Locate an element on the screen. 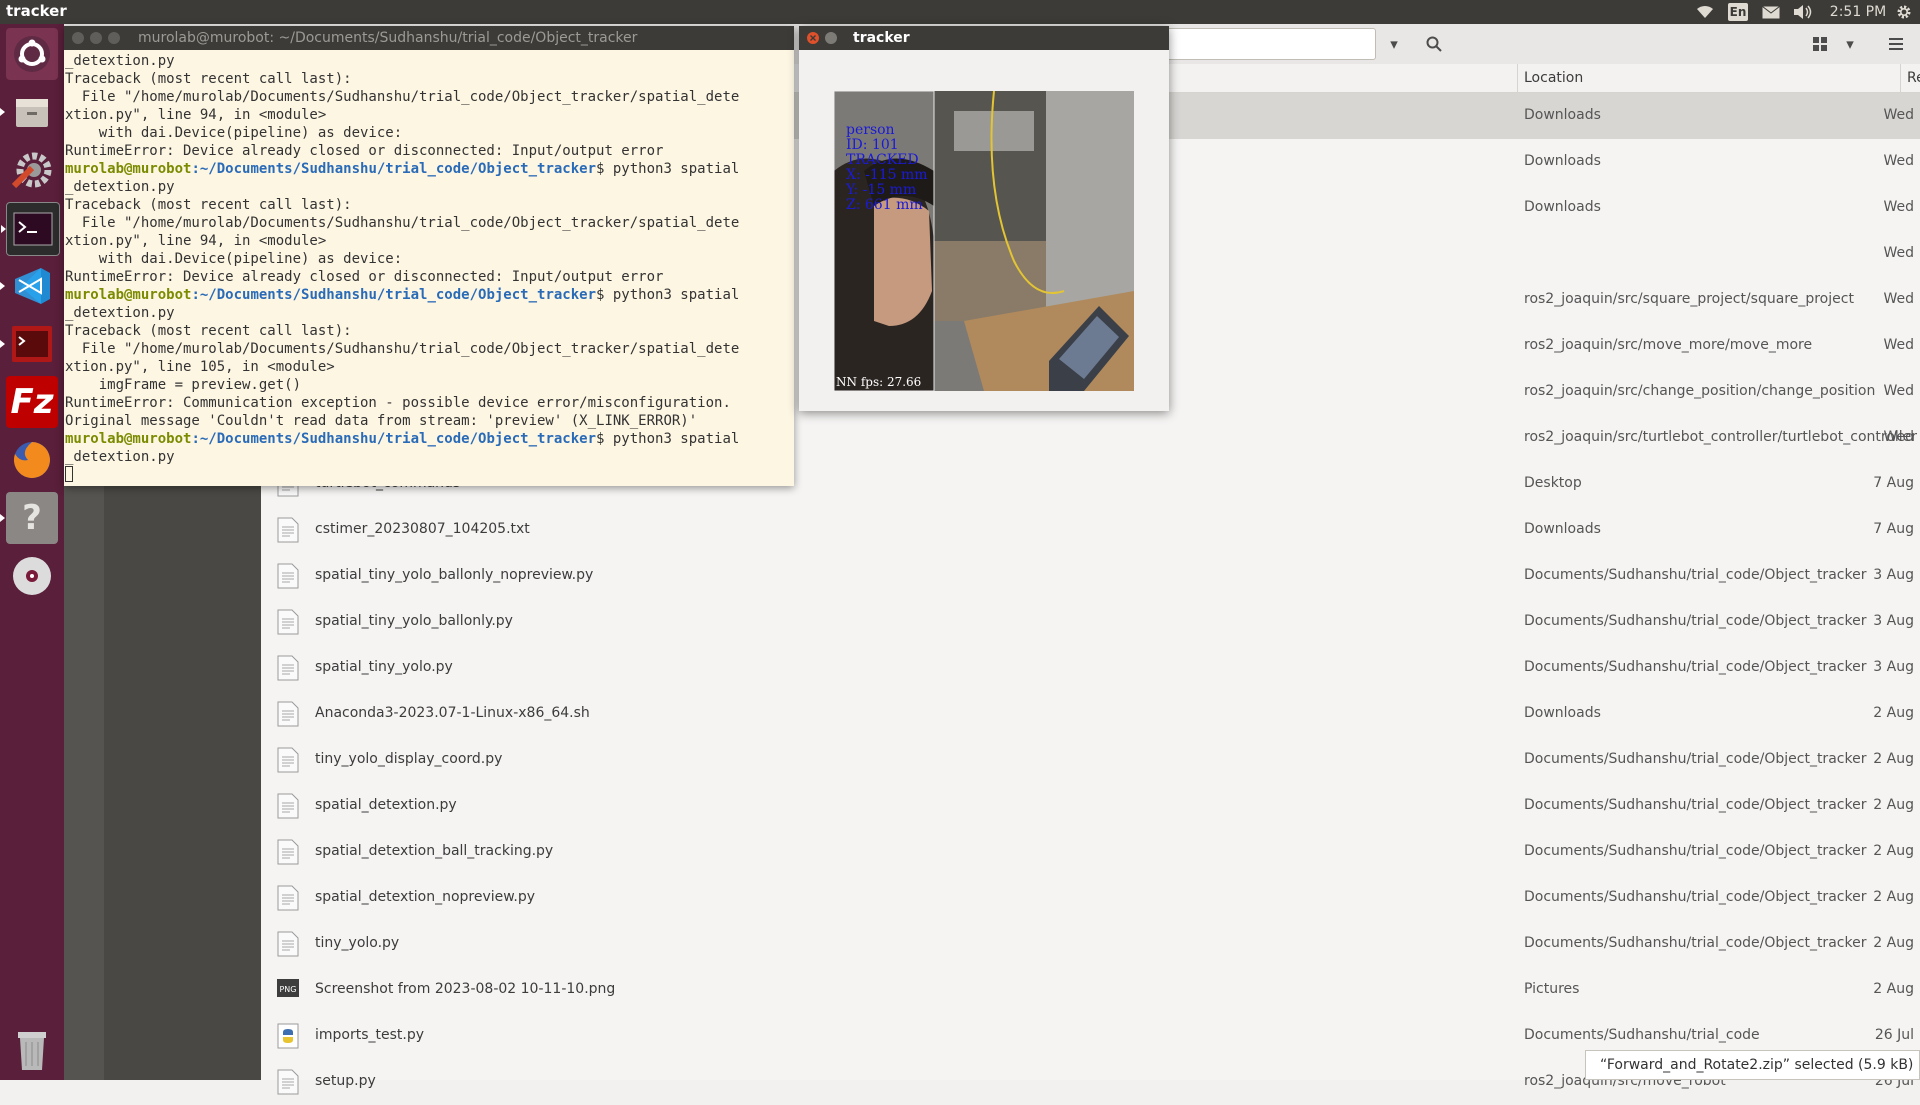 This screenshot has width=1920, height=1105. trash-icon is located at coordinates (32, 1050).